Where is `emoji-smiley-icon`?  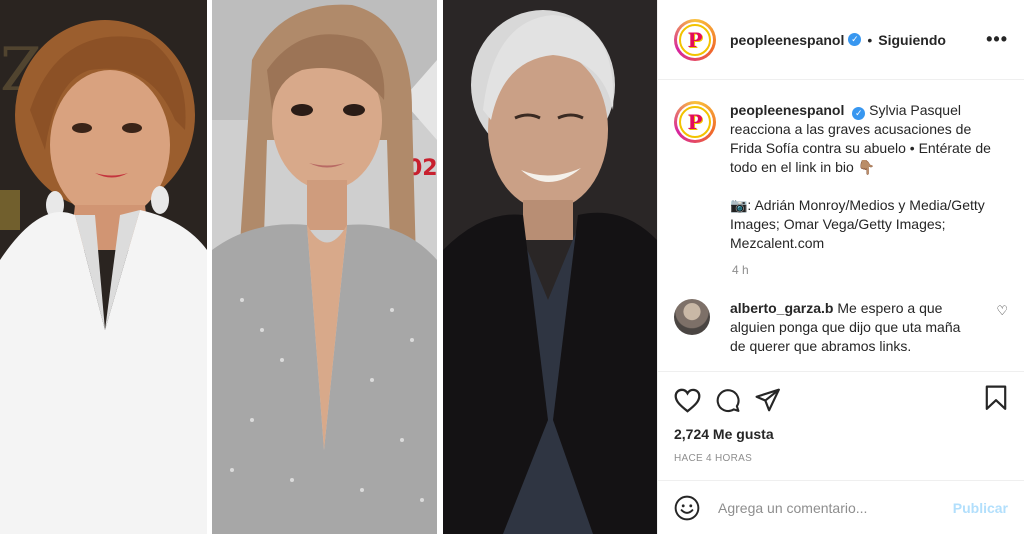 emoji-smiley-icon is located at coordinates (687, 508).